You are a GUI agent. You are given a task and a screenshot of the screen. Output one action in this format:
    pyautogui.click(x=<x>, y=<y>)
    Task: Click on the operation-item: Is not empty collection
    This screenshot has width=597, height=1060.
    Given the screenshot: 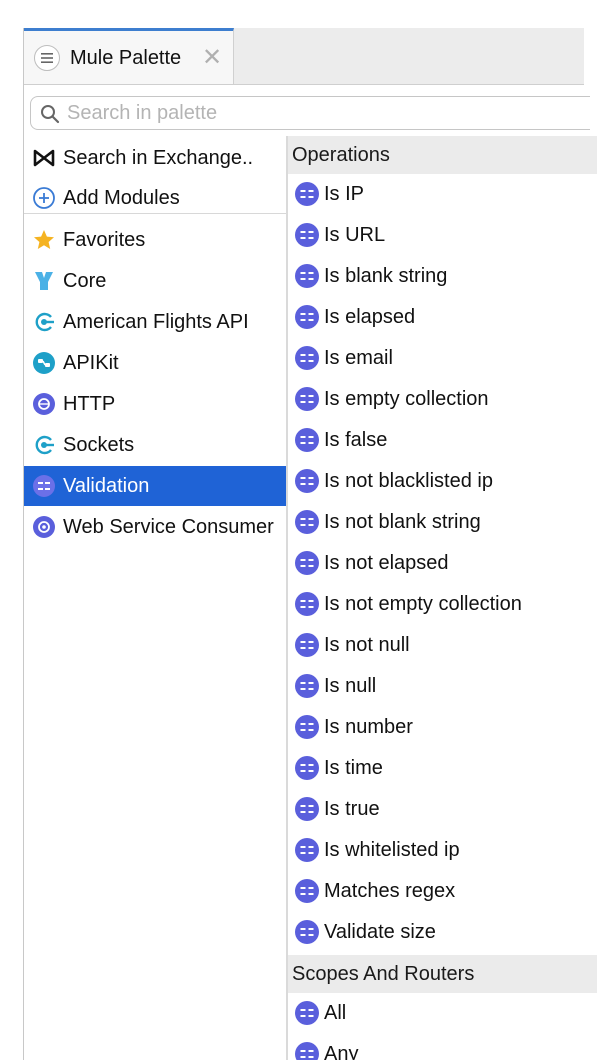 What is the action you would take?
    pyautogui.click(x=442, y=604)
    